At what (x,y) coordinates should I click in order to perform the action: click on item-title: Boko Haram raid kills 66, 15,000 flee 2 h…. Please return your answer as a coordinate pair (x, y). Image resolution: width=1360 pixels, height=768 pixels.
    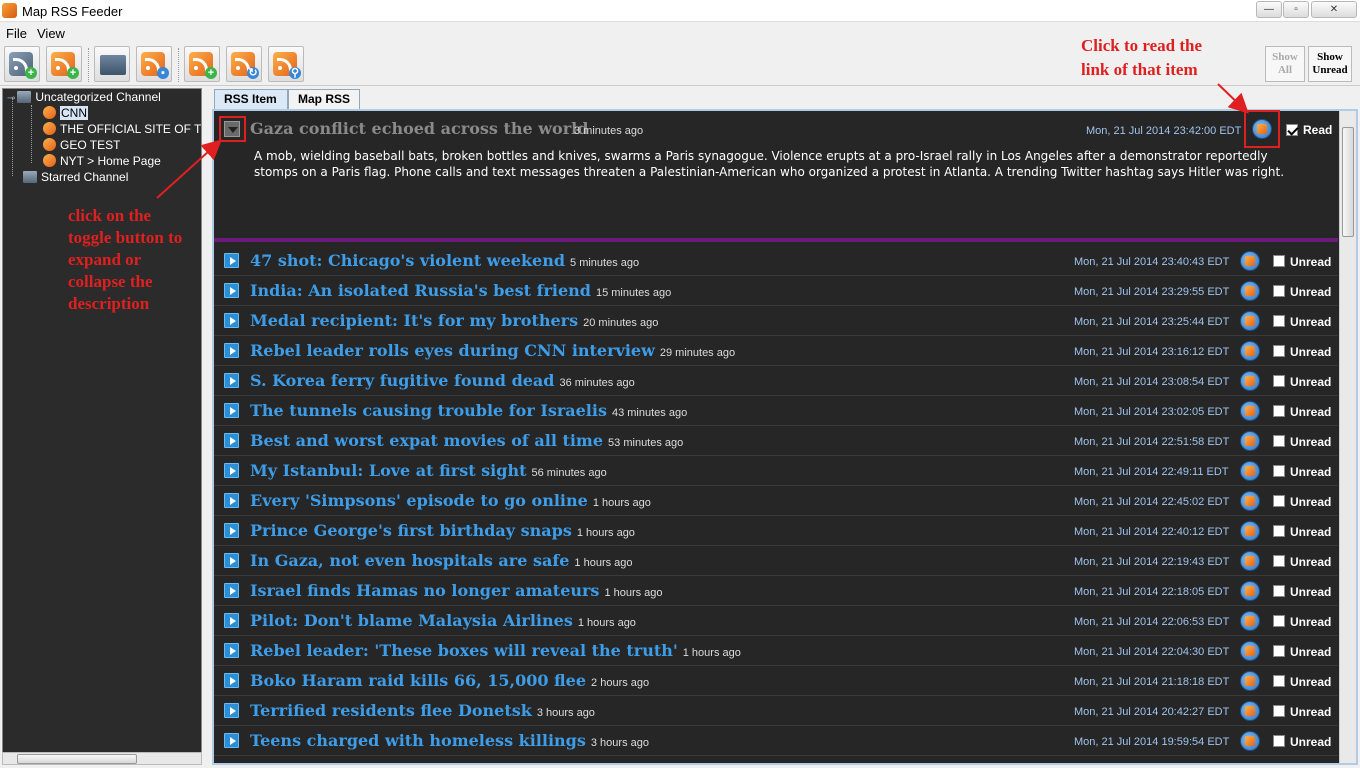
    Looking at the image, I should click on (449, 680).